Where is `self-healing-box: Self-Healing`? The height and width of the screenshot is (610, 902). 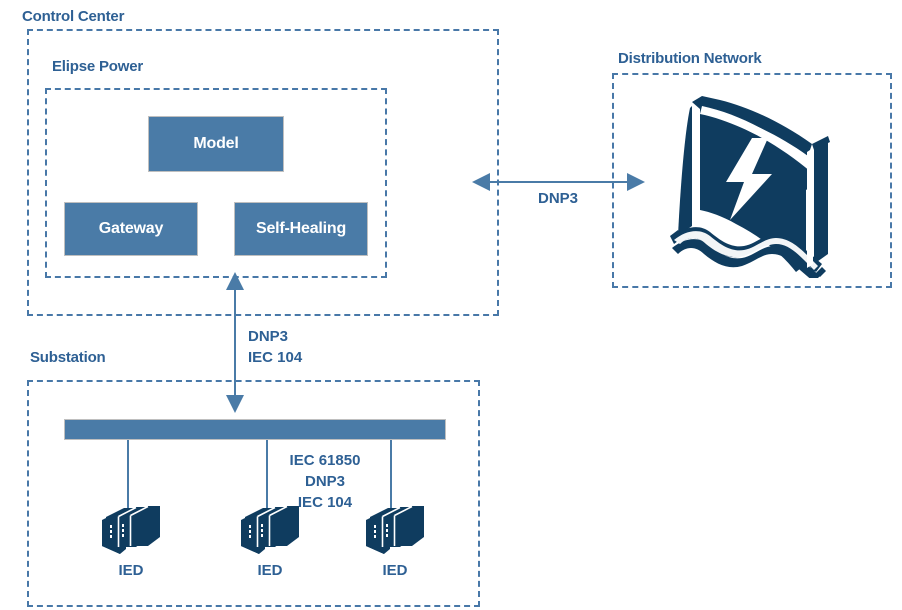
self-healing-box: Self-Healing is located at coordinates (301, 229).